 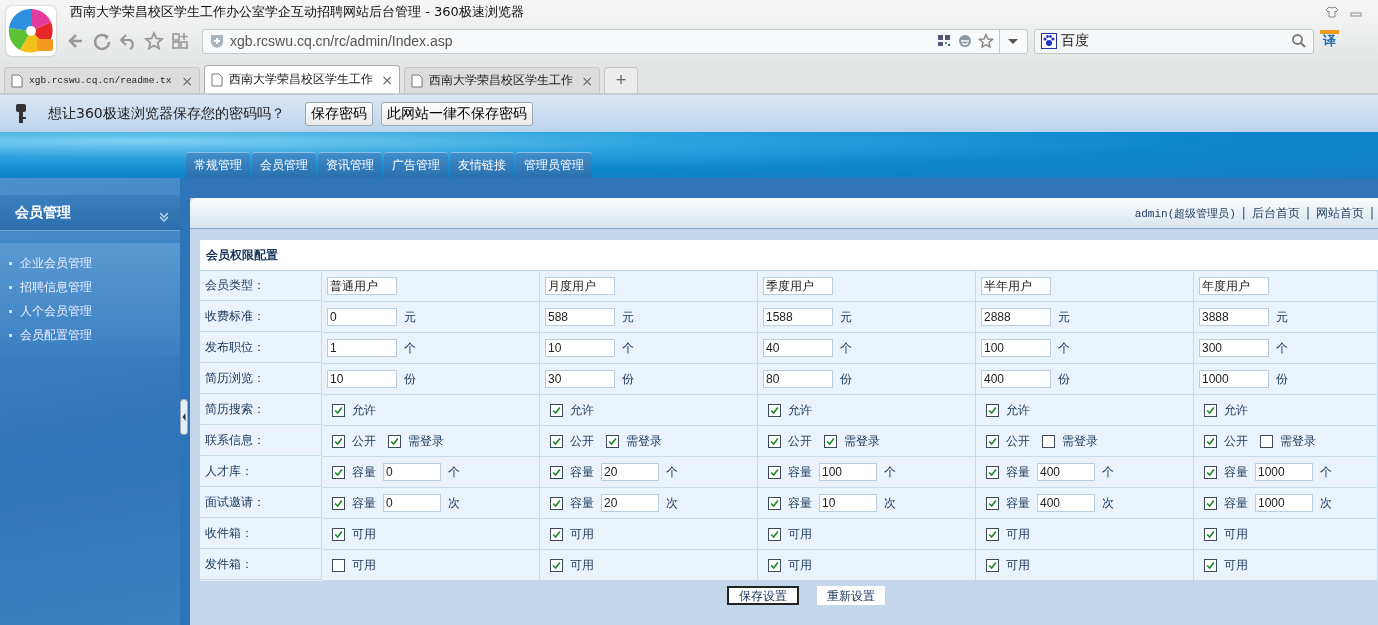 I want to click on checkbox-label: 需登录, so click(x=1298, y=441).